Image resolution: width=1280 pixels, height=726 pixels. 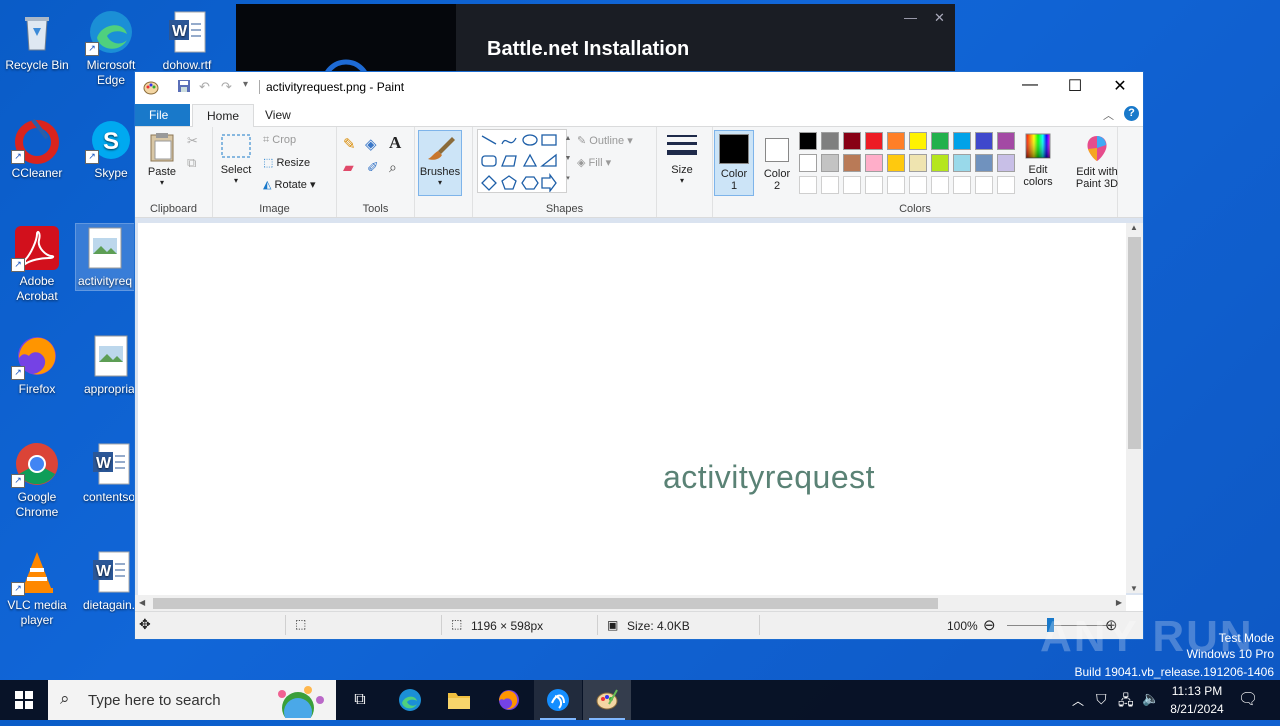 I want to click on file-explorer-icon, so click(x=459, y=700).